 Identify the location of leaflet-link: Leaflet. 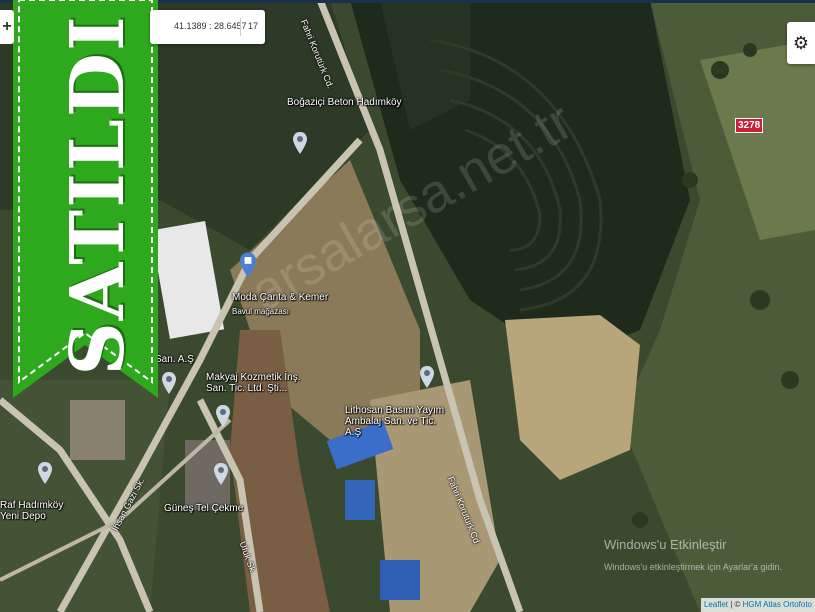
(716, 604).